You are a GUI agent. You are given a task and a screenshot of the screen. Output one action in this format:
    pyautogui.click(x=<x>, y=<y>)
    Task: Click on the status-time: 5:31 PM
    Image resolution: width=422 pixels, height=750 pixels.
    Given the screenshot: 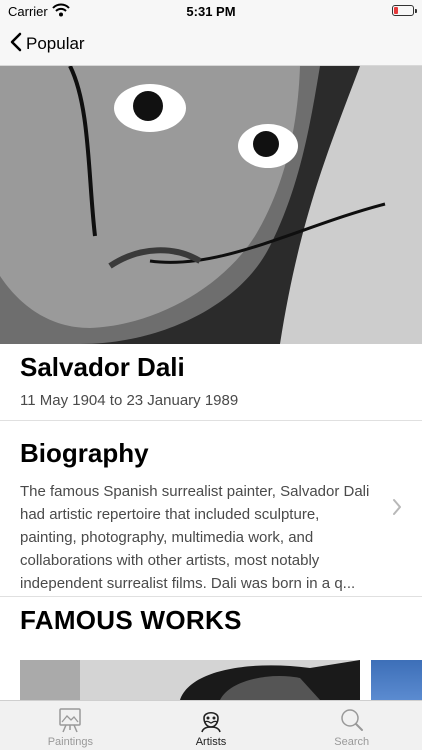 What is the action you would take?
    pyautogui.click(x=211, y=11)
    